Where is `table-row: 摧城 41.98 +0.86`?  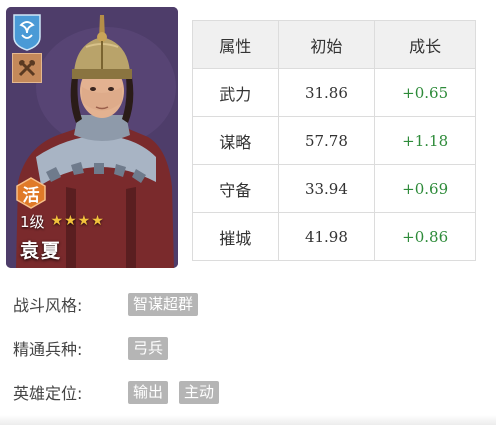
table-row: 摧城 41.98 +0.86 is located at coordinates (334, 236).